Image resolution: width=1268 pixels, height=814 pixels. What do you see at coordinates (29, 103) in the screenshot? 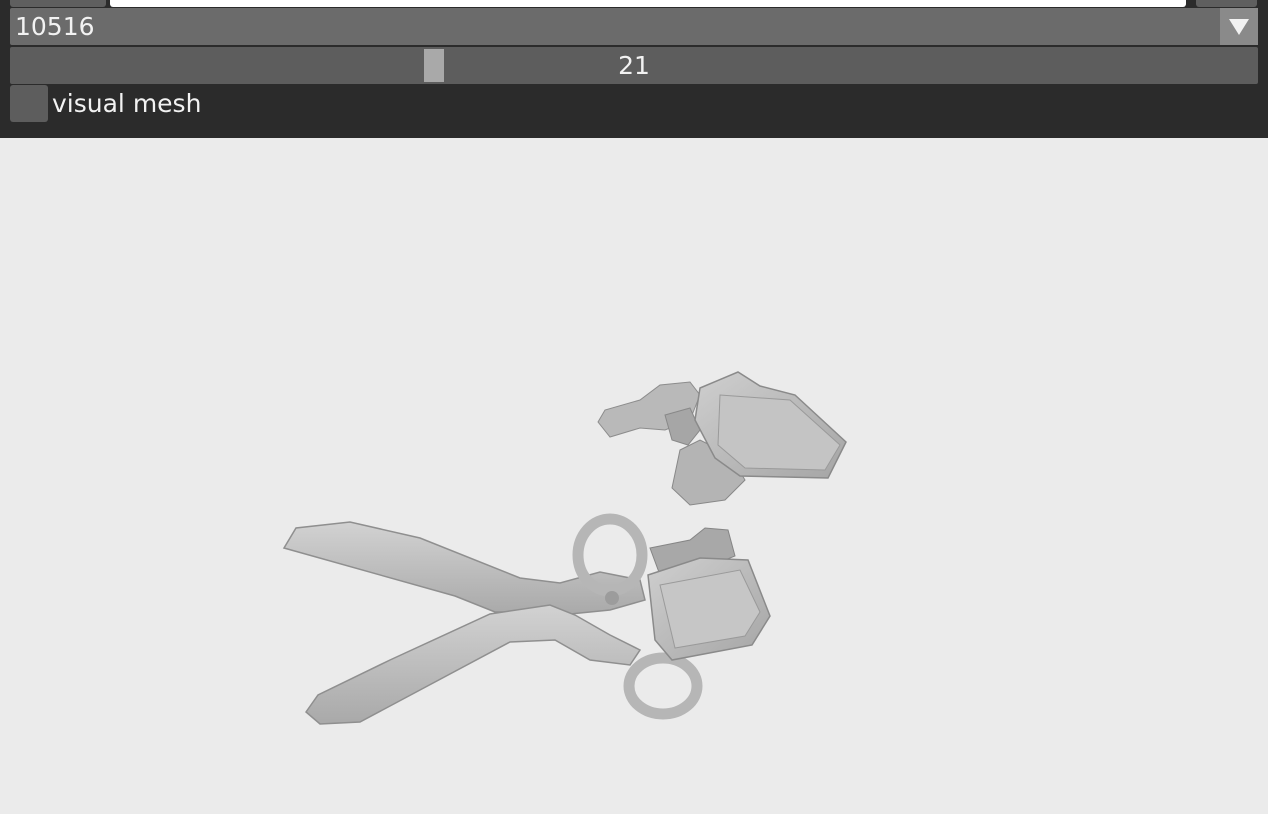
I see `visual-mesh-checkbox` at bounding box center [29, 103].